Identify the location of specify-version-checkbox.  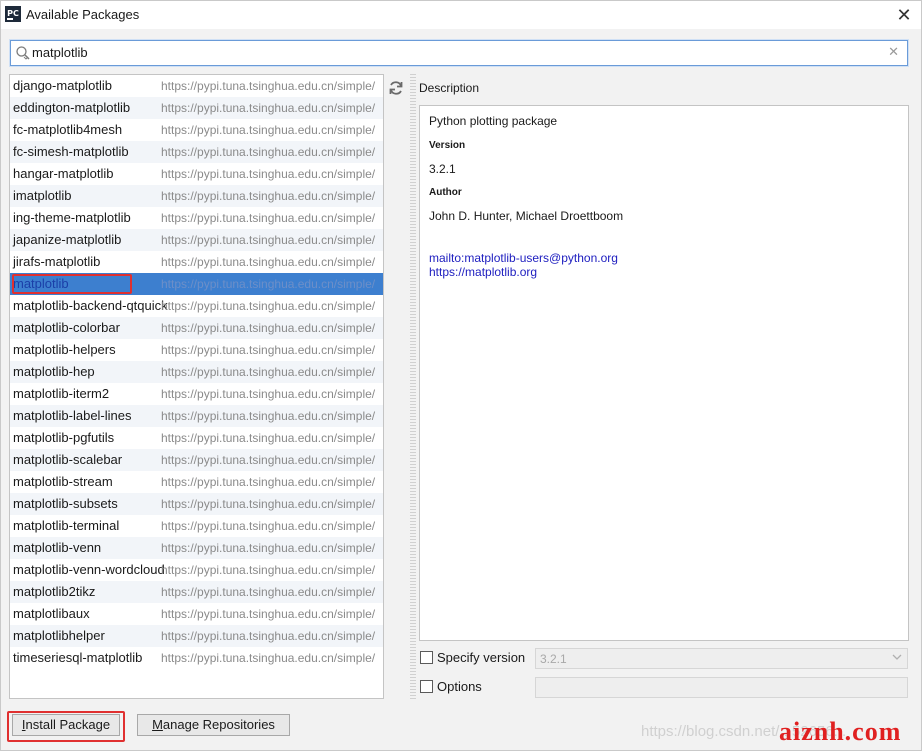
(426, 657).